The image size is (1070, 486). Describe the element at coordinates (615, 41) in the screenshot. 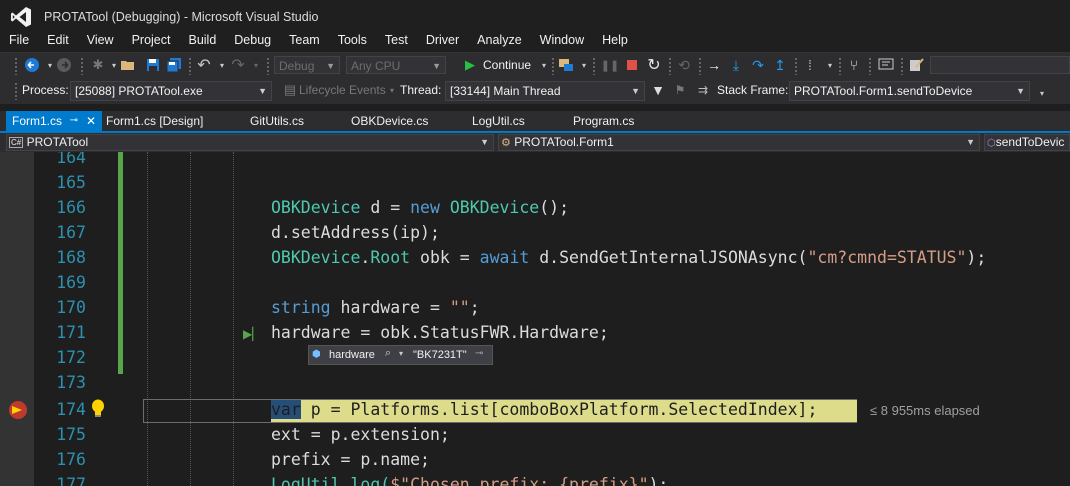

I see `menu-help: Help` at that location.